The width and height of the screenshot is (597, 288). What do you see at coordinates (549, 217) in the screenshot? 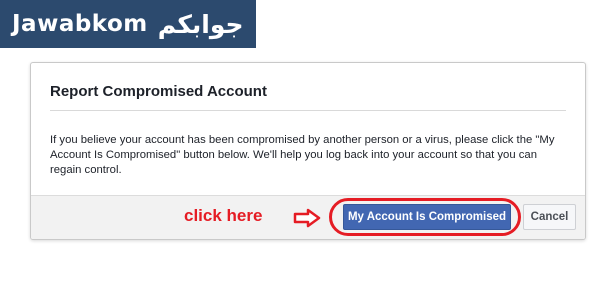
I see `cancel-button: Cancel` at bounding box center [549, 217].